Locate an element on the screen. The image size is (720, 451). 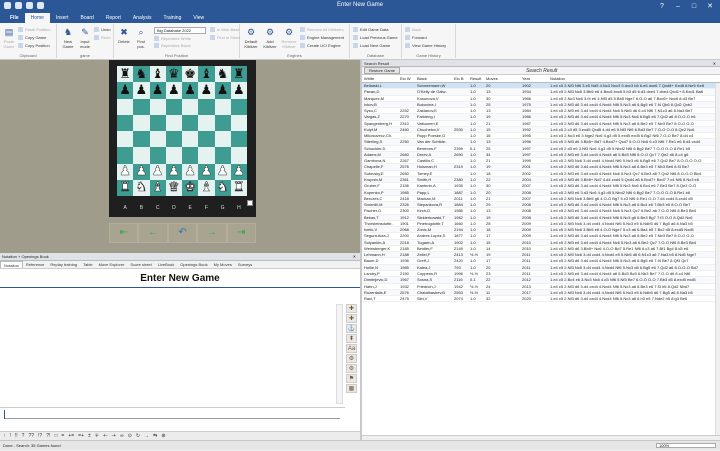
engine-management-button: Engine Management is located at coordinates (322, 38).